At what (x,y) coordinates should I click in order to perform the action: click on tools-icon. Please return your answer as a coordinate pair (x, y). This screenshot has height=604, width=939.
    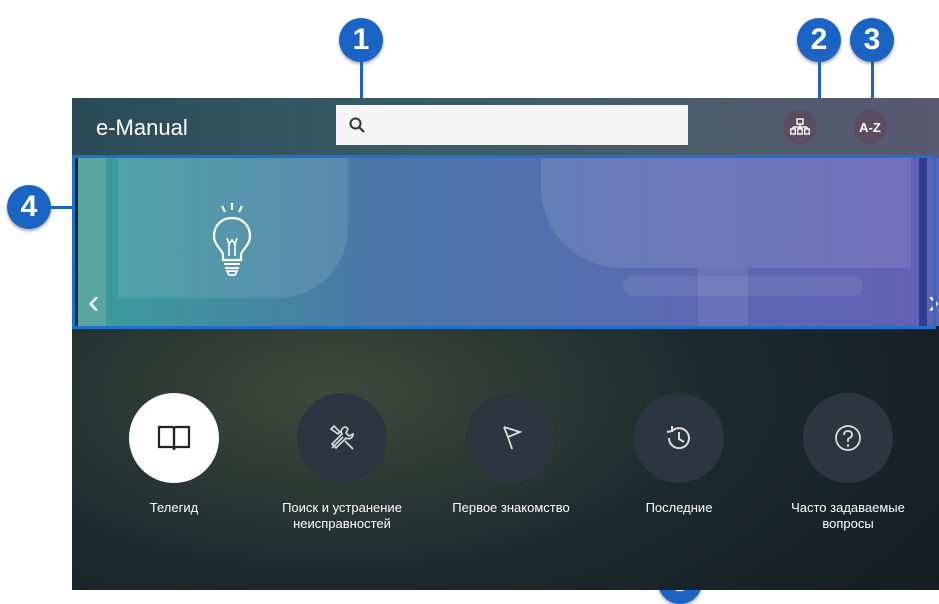
    Looking at the image, I should click on (341, 437).